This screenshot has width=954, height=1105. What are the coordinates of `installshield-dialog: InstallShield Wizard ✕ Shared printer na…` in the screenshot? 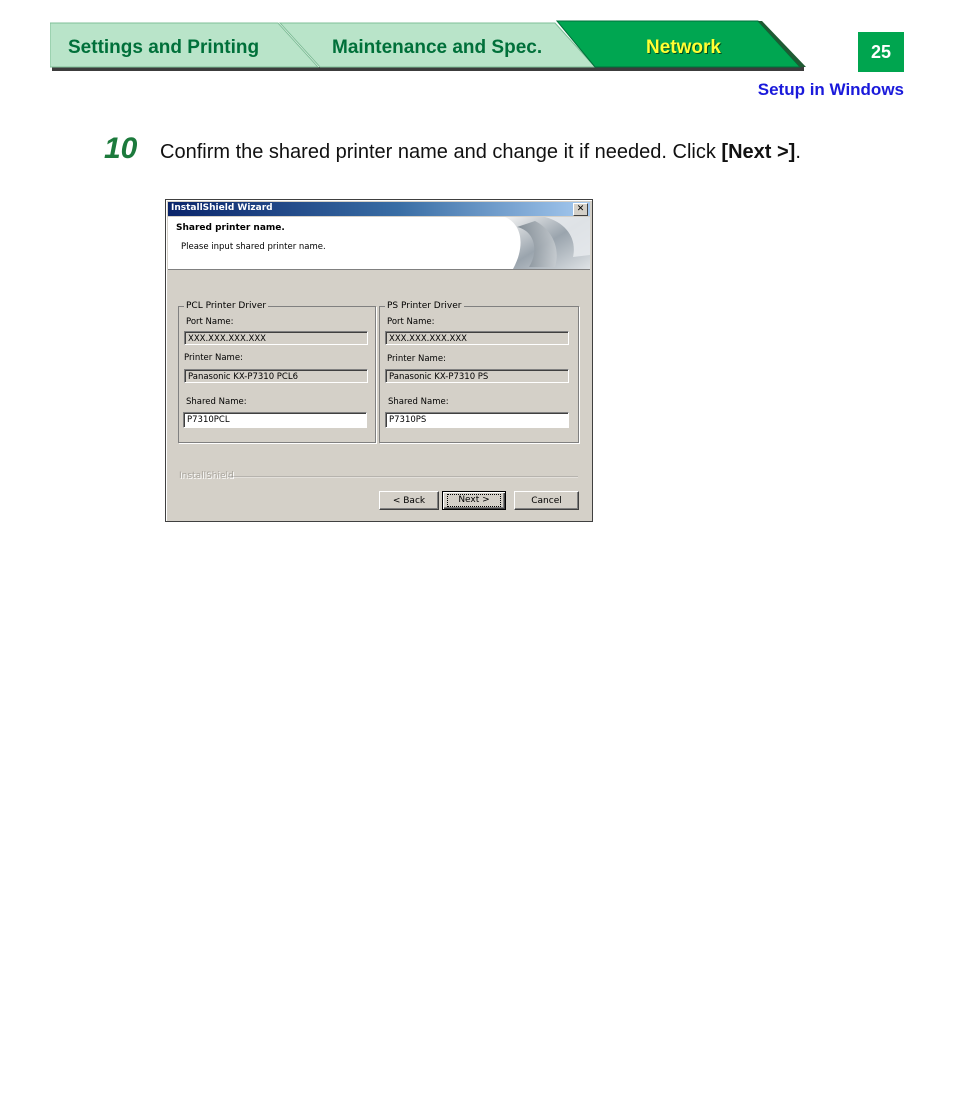 It's located at (379, 360).